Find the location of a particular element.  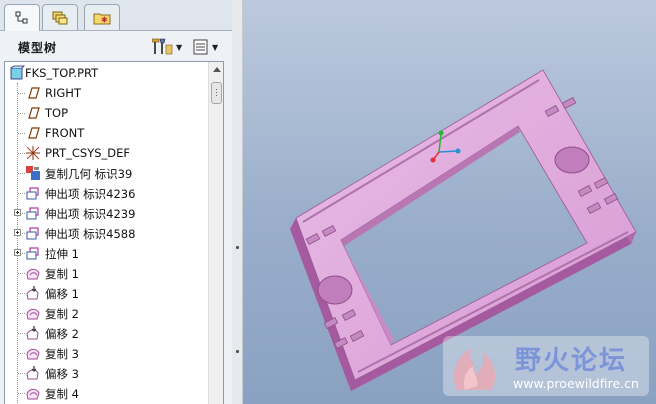

tree-item: 伸出项 标识4236 is located at coordinates (106, 193).